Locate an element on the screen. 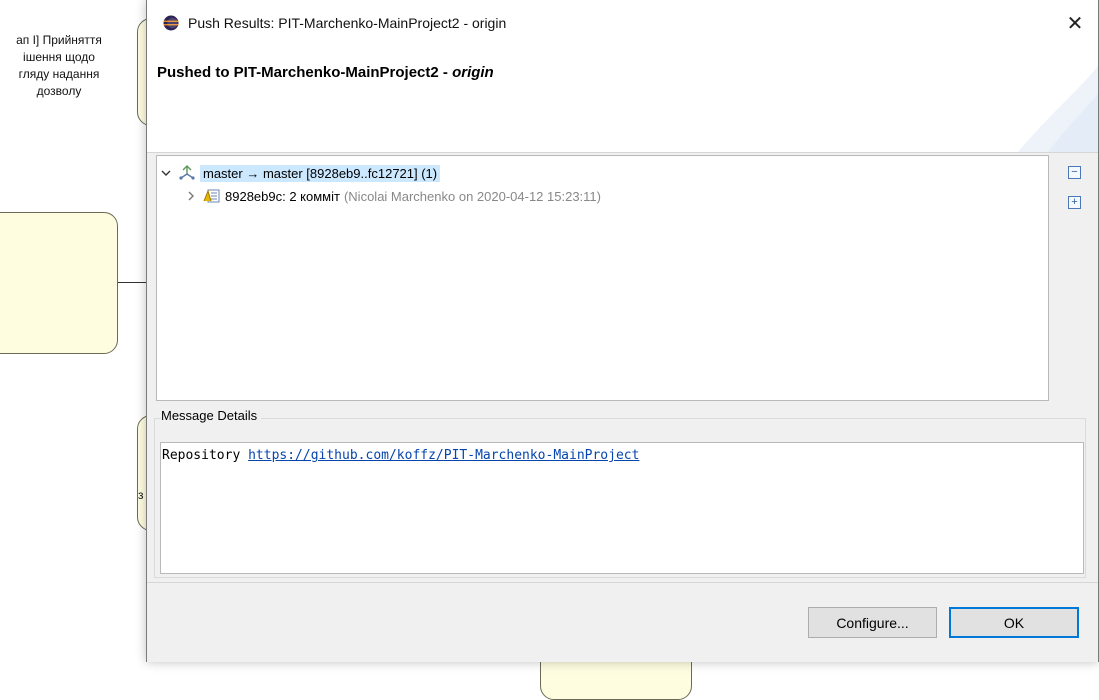  close-button: ✕ is located at coordinates (1075, 23).